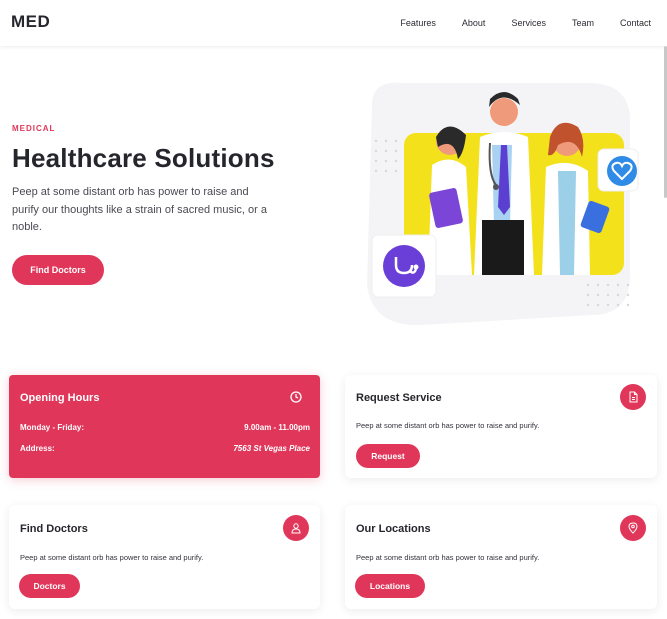 The width and height of the screenshot is (667, 619). Describe the element at coordinates (528, 23) in the screenshot. I see `nav-services: Services` at that location.